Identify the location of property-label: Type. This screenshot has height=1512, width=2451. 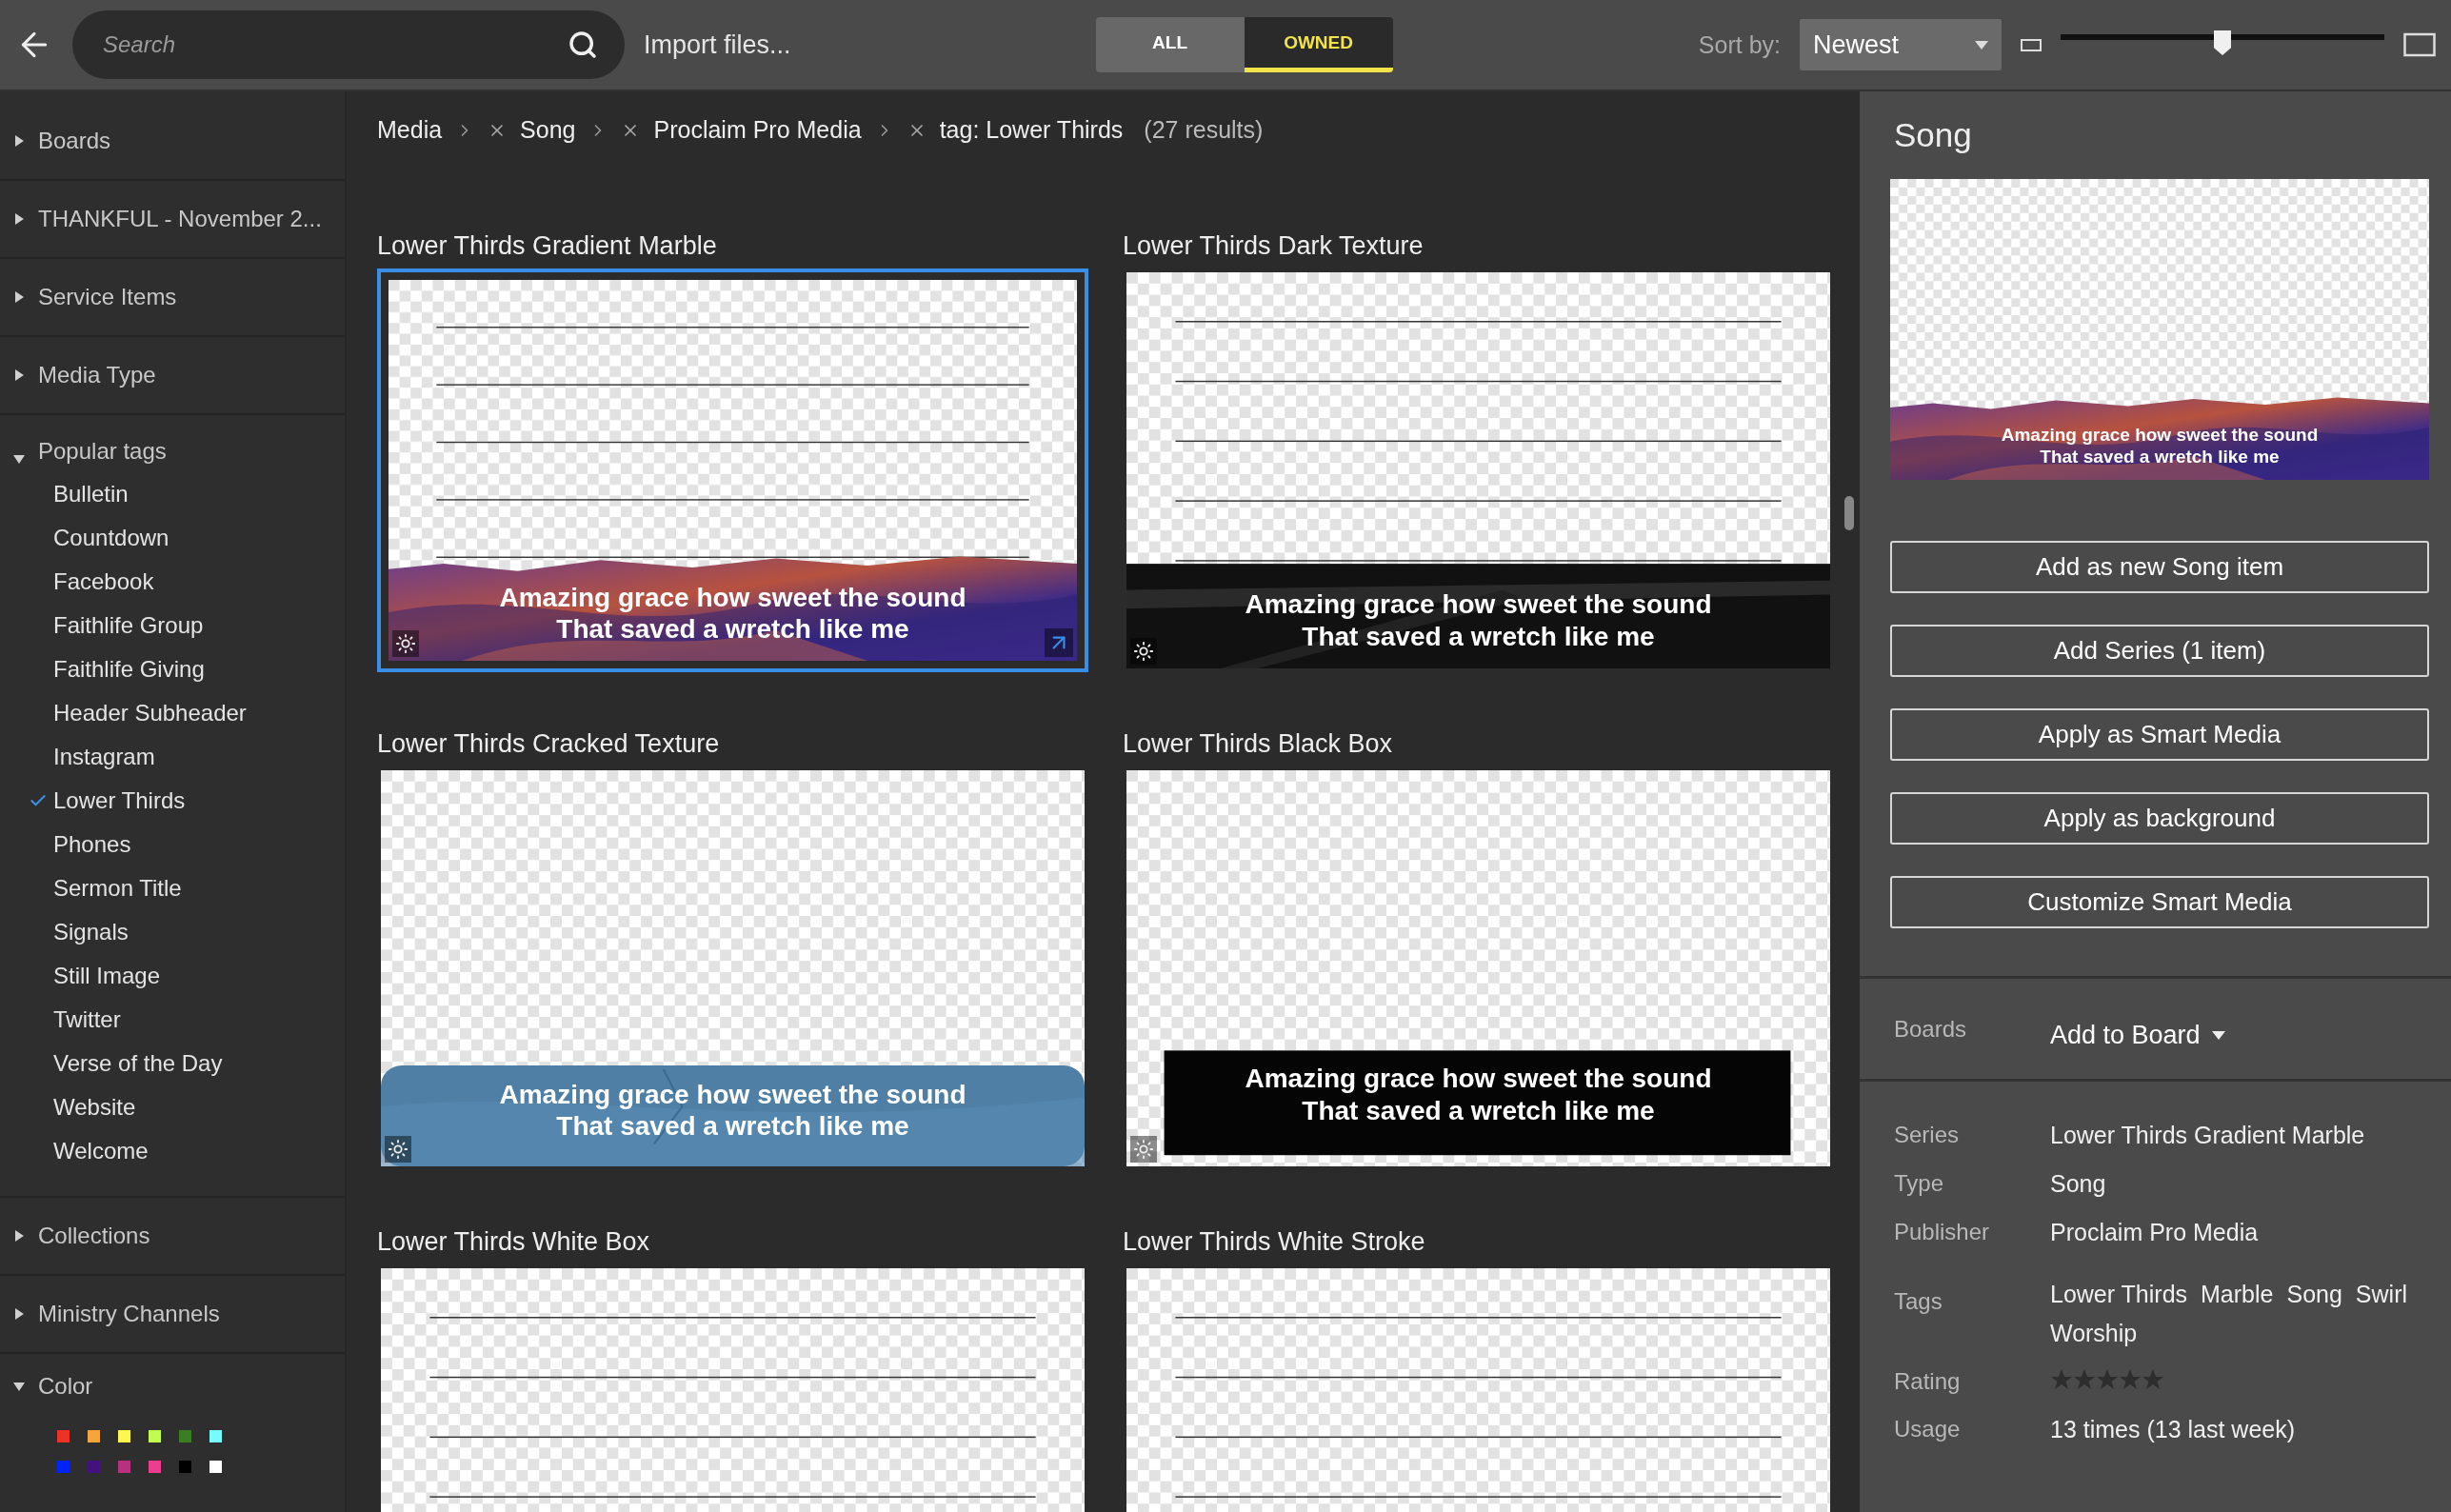
(1919, 1183).